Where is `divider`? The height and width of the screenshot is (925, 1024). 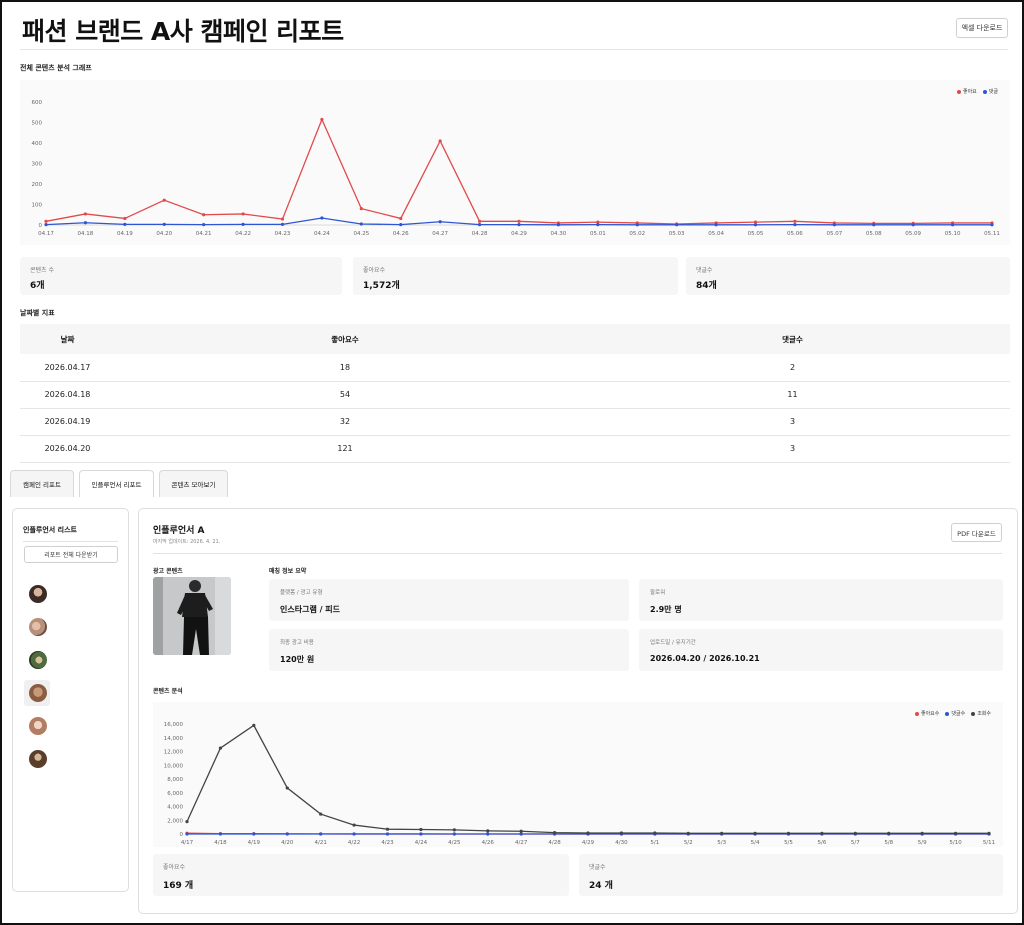 divider is located at coordinates (577, 553).